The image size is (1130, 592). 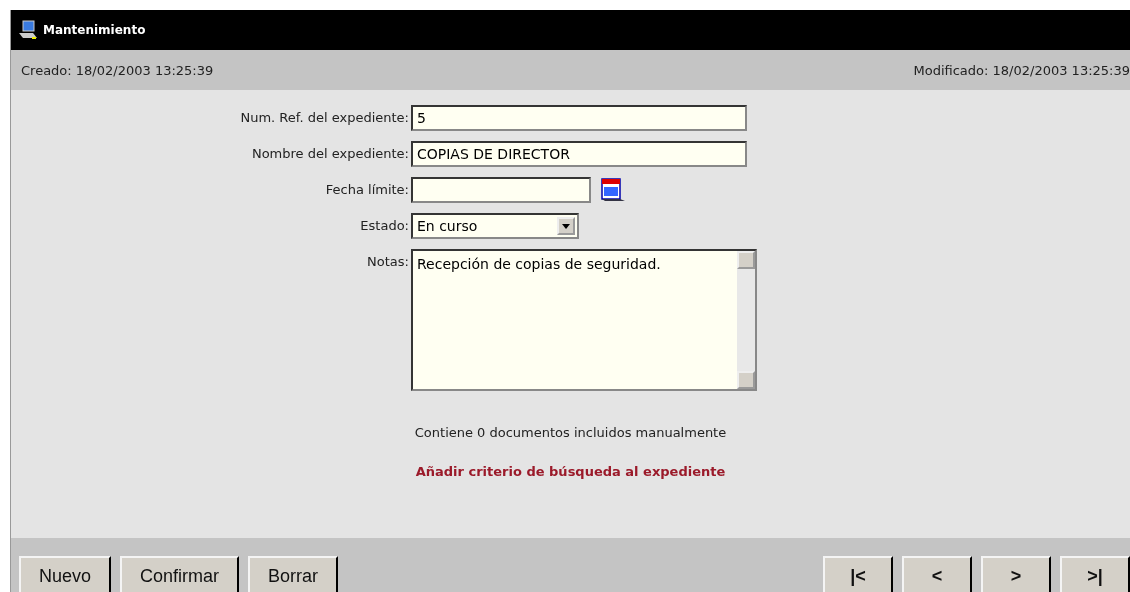 What do you see at coordinates (579, 154) in the screenshot?
I see `text-field: COPIAS DE DIRECTOR` at bounding box center [579, 154].